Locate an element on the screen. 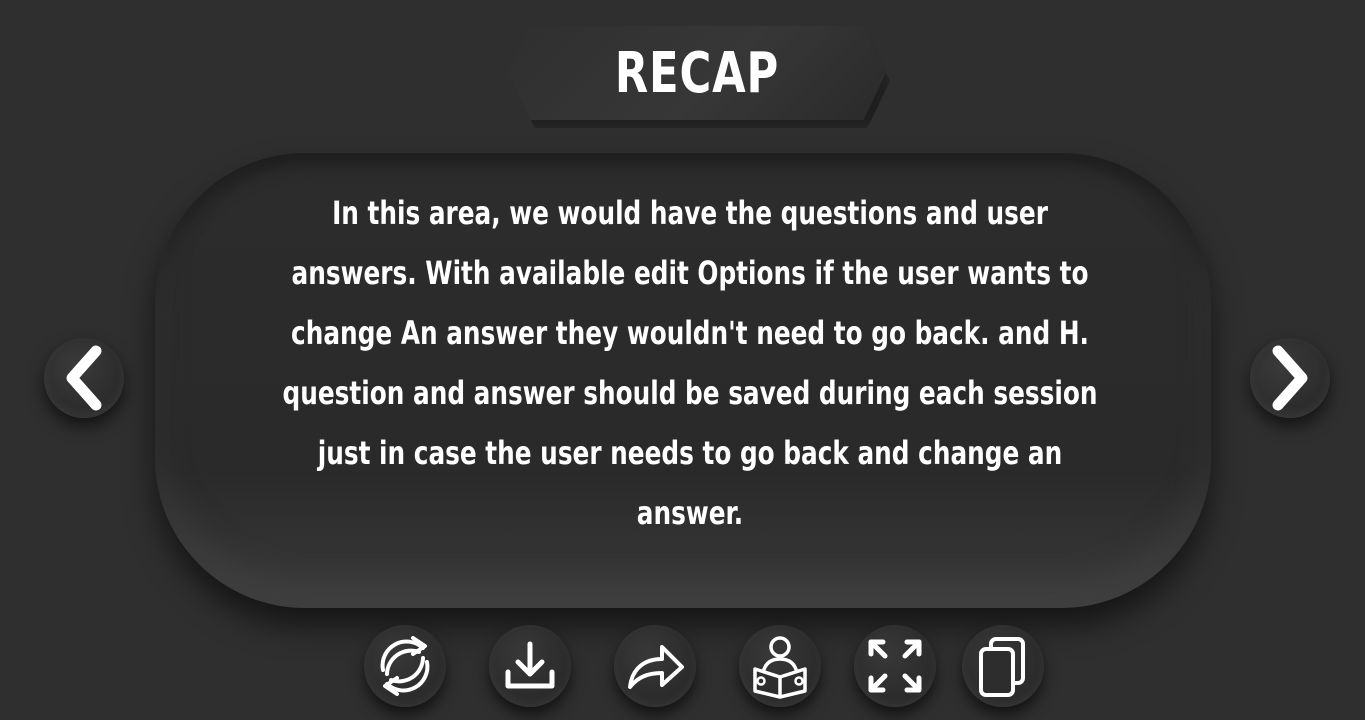 This screenshot has height=720, width=1365. next-button is located at coordinates (1290, 378).